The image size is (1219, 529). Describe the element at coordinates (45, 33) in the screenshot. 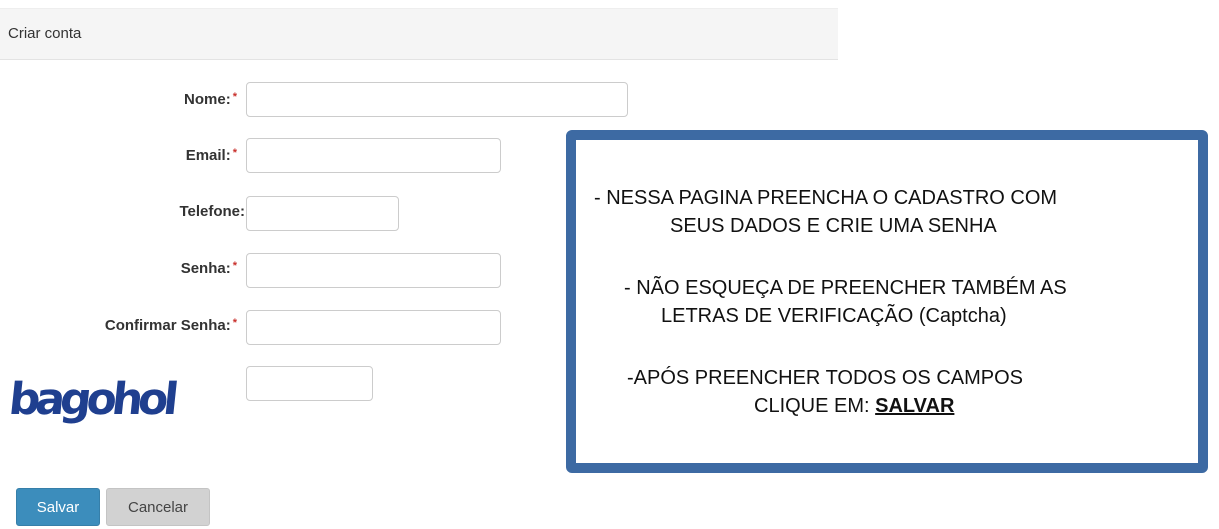

I see `panel-title: Criar conta` at that location.